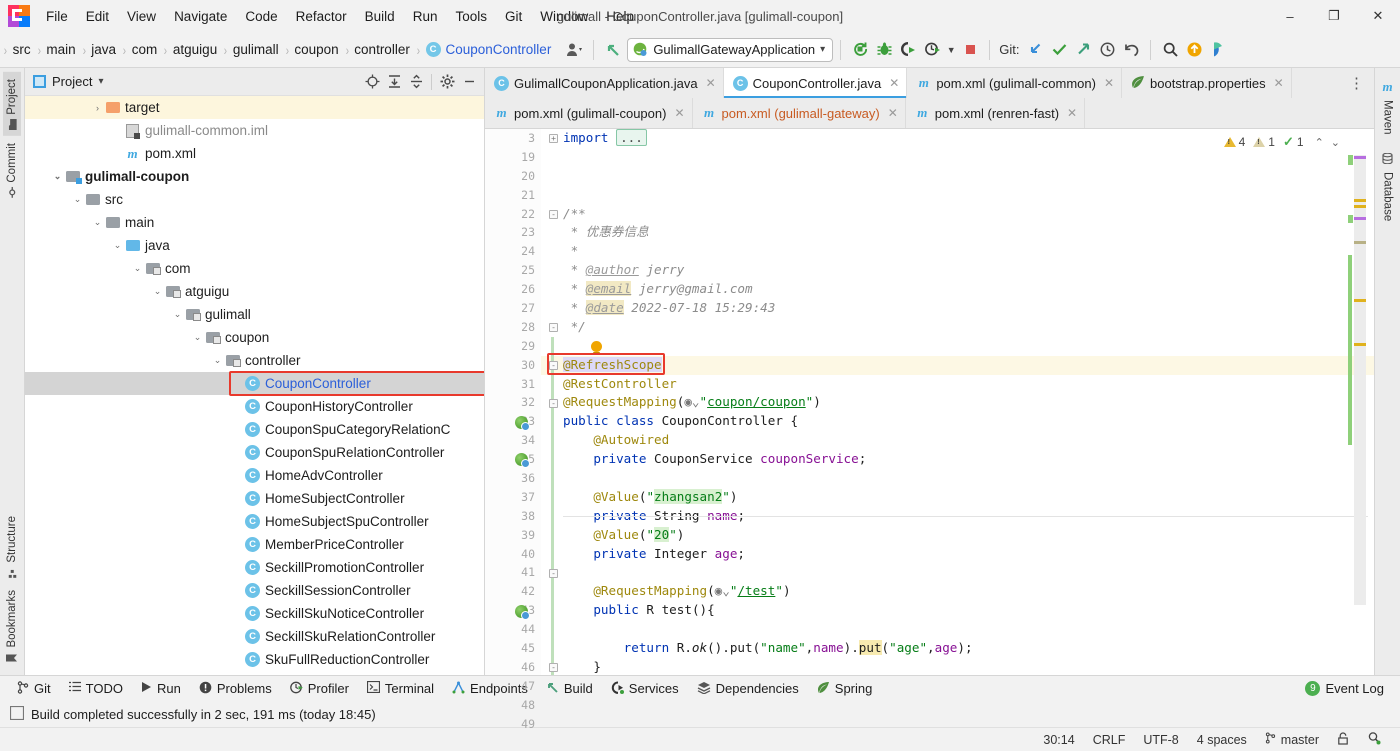  I want to click on breadcrumb-gulimall: gulimall, so click(256, 50).